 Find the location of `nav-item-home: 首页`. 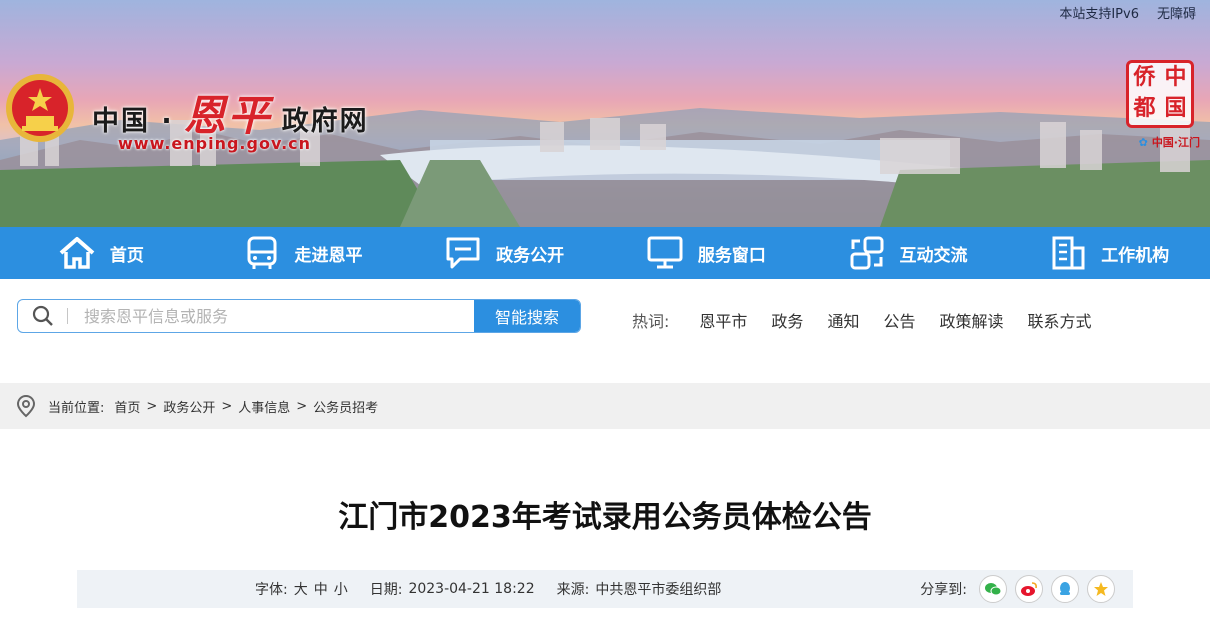

nav-item-home: 首页 is located at coordinates (101, 253).